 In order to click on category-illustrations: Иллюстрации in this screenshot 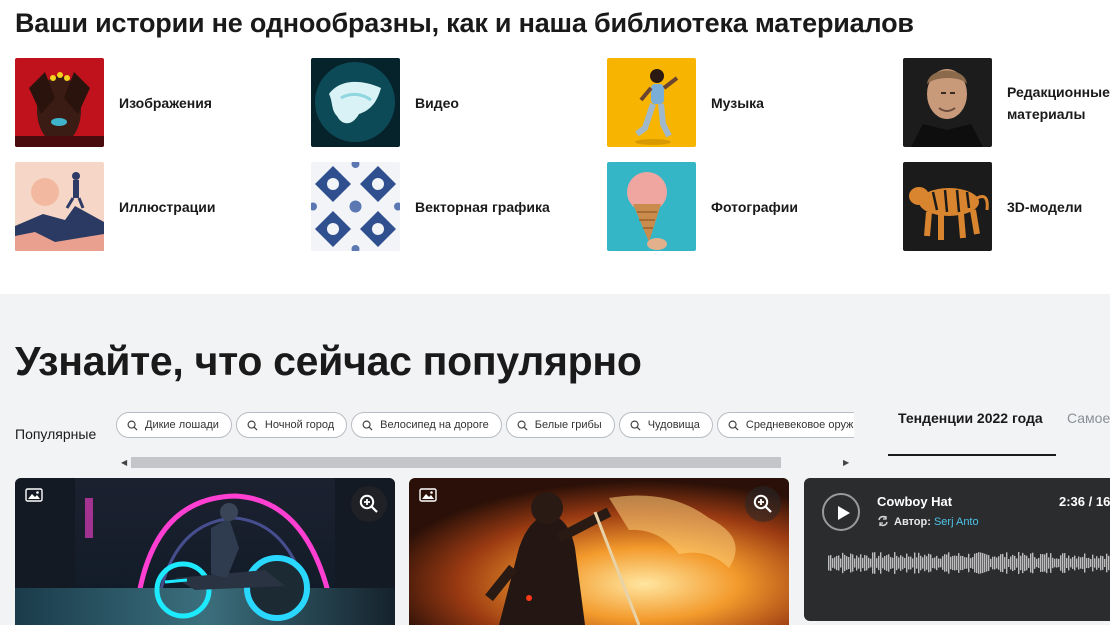, I will do `click(115, 206)`.